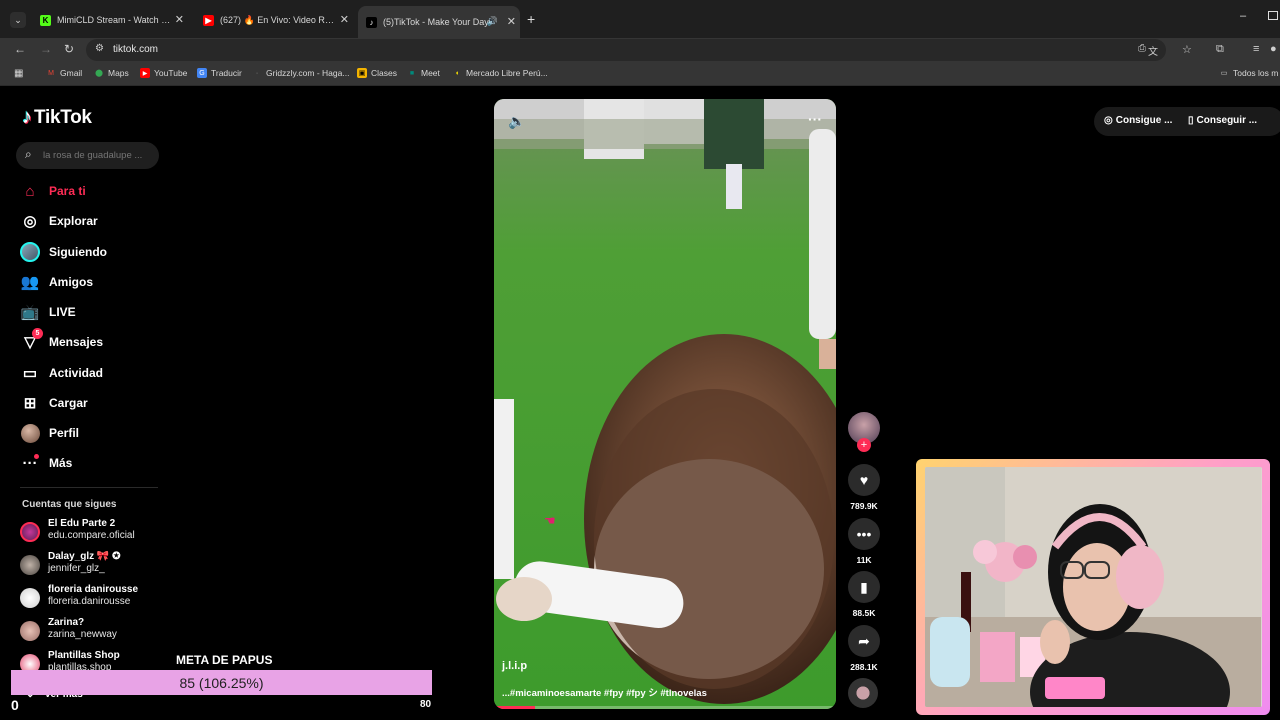 The height and width of the screenshot is (720, 1280). I want to click on tab-tiktok: ♪ (5)TikTok - Make Your Day 🔊 ✕, so click(439, 22).